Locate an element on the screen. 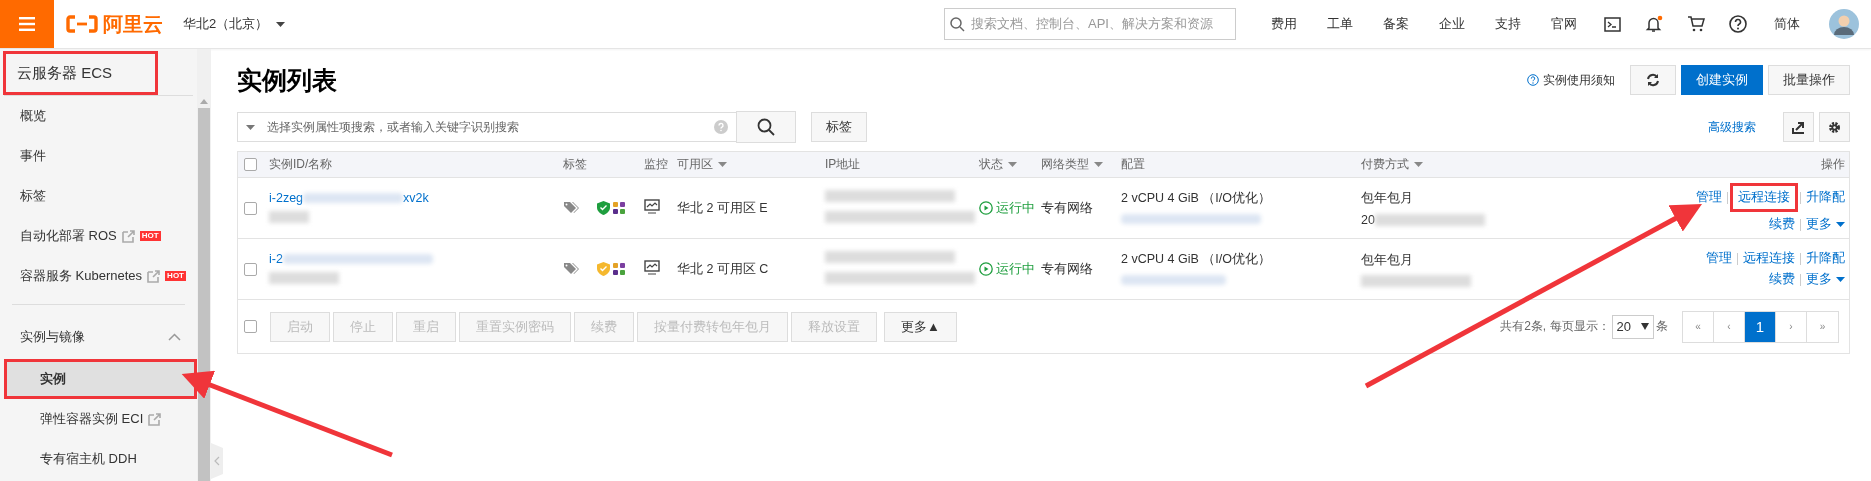  sidebar-title: 云服务器 ECS is located at coordinates (80, 73).